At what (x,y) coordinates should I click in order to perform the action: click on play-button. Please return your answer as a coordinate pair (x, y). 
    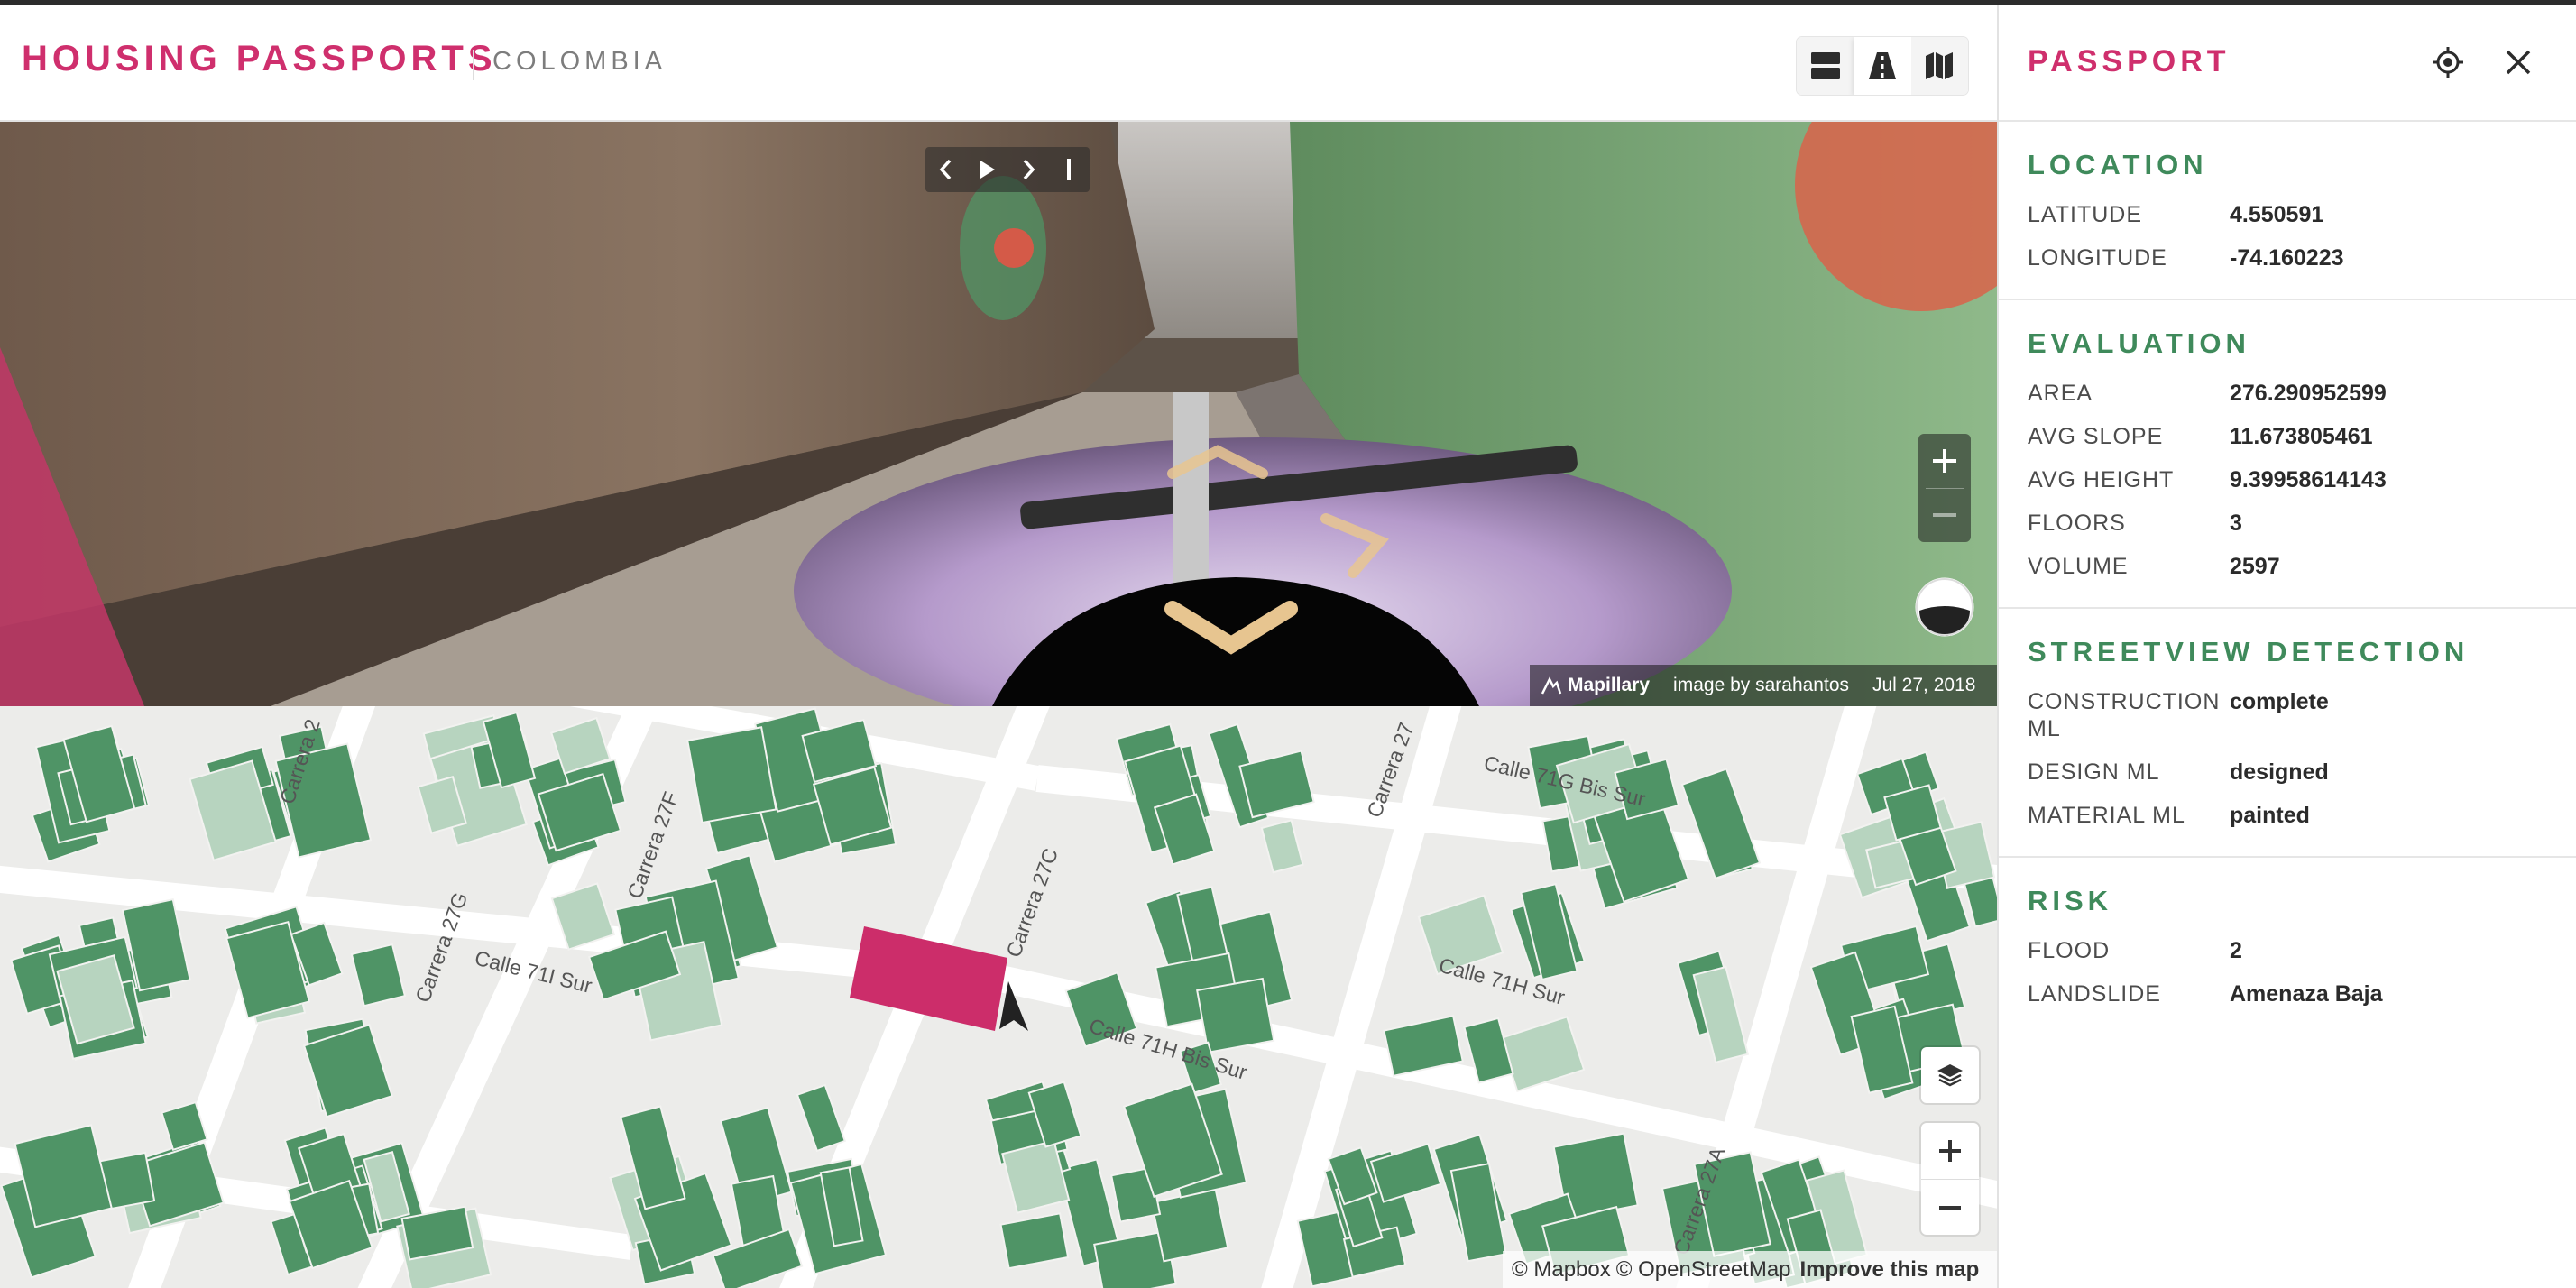
    Looking at the image, I should click on (987, 170).